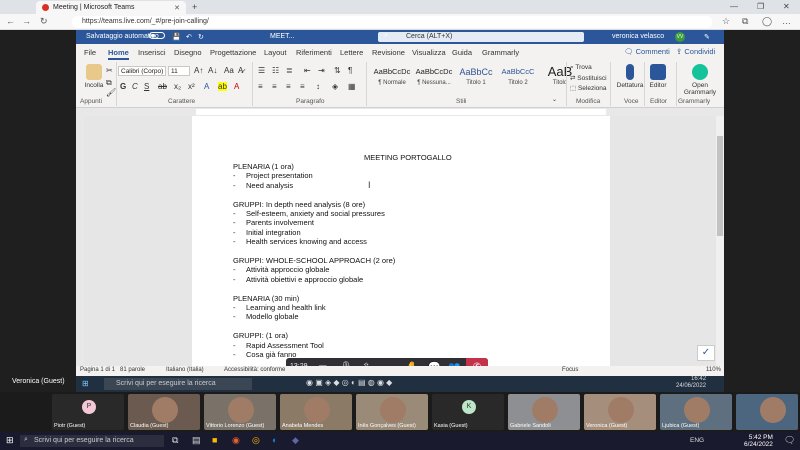 The height and width of the screenshot is (450, 800). What do you see at coordinates (236, 86) in the screenshot?
I see `font-color-icon: A` at bounding box center [236, 86].